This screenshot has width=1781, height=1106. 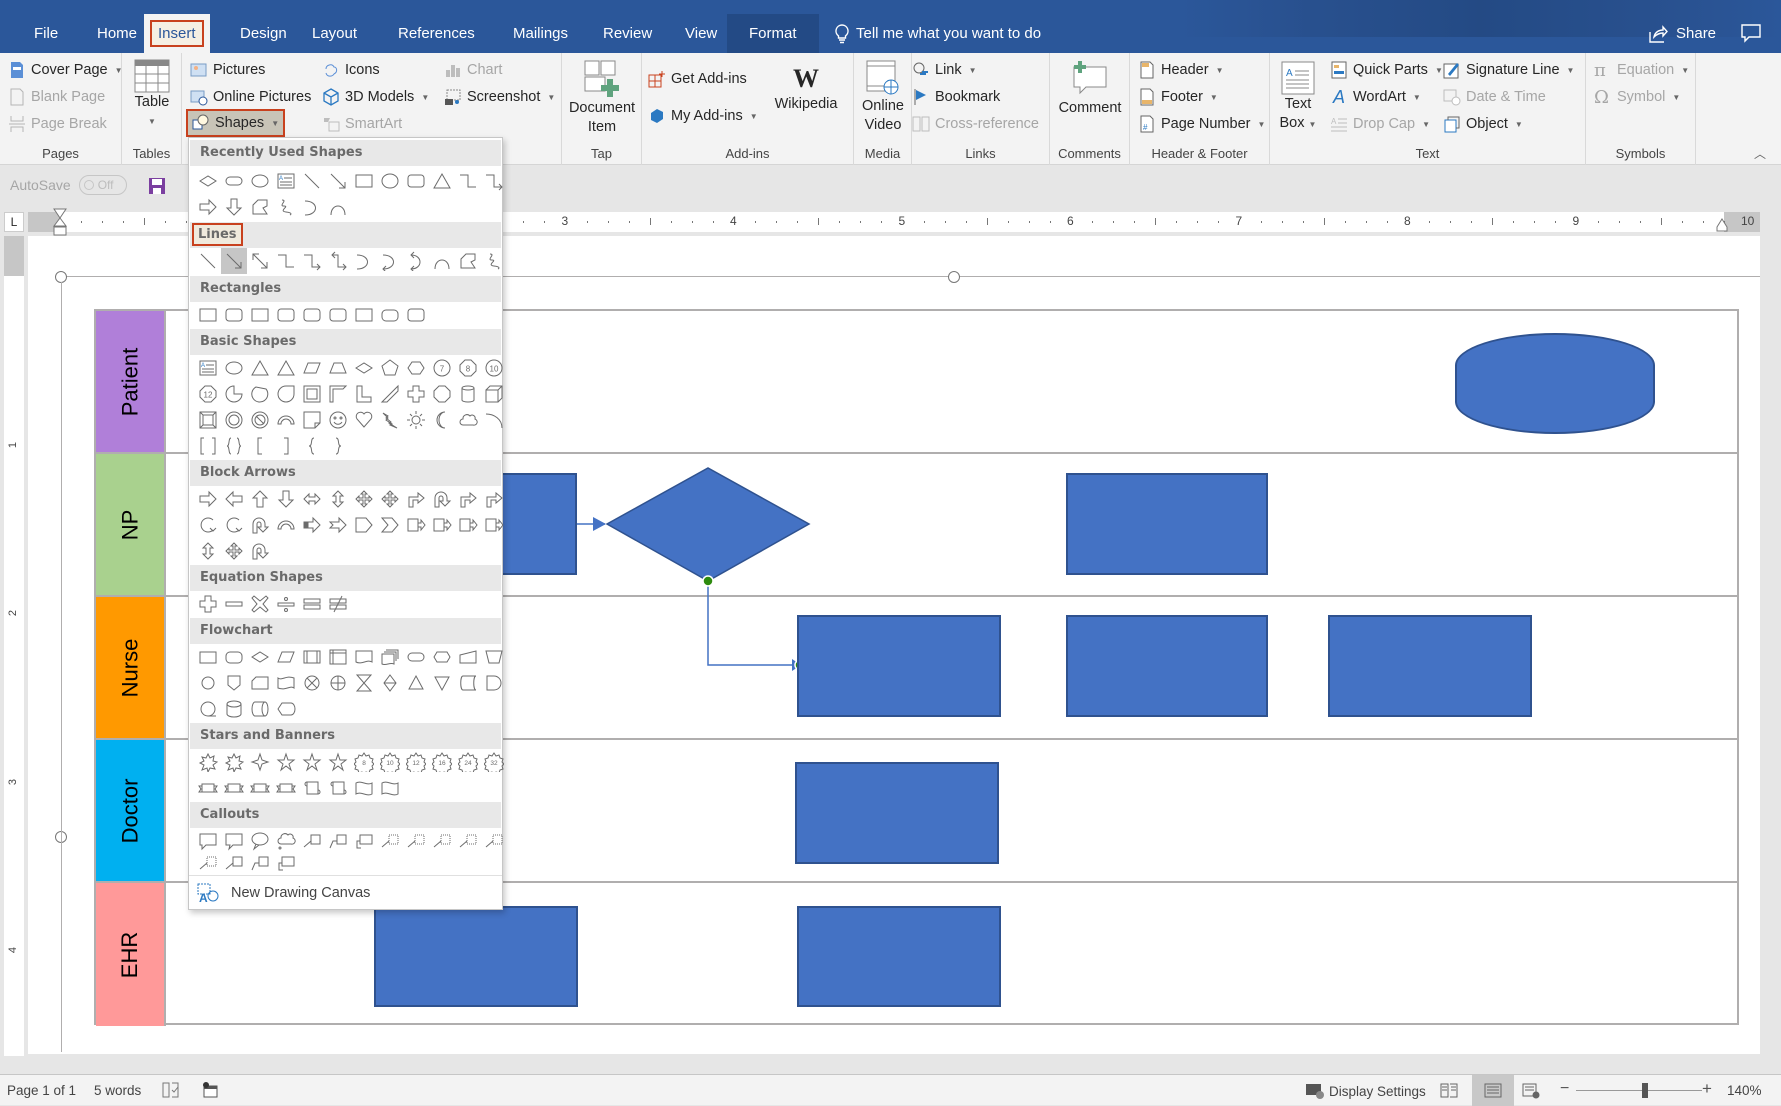 I want to click on object-button: Object ▼, so click(x=1483, y=124).